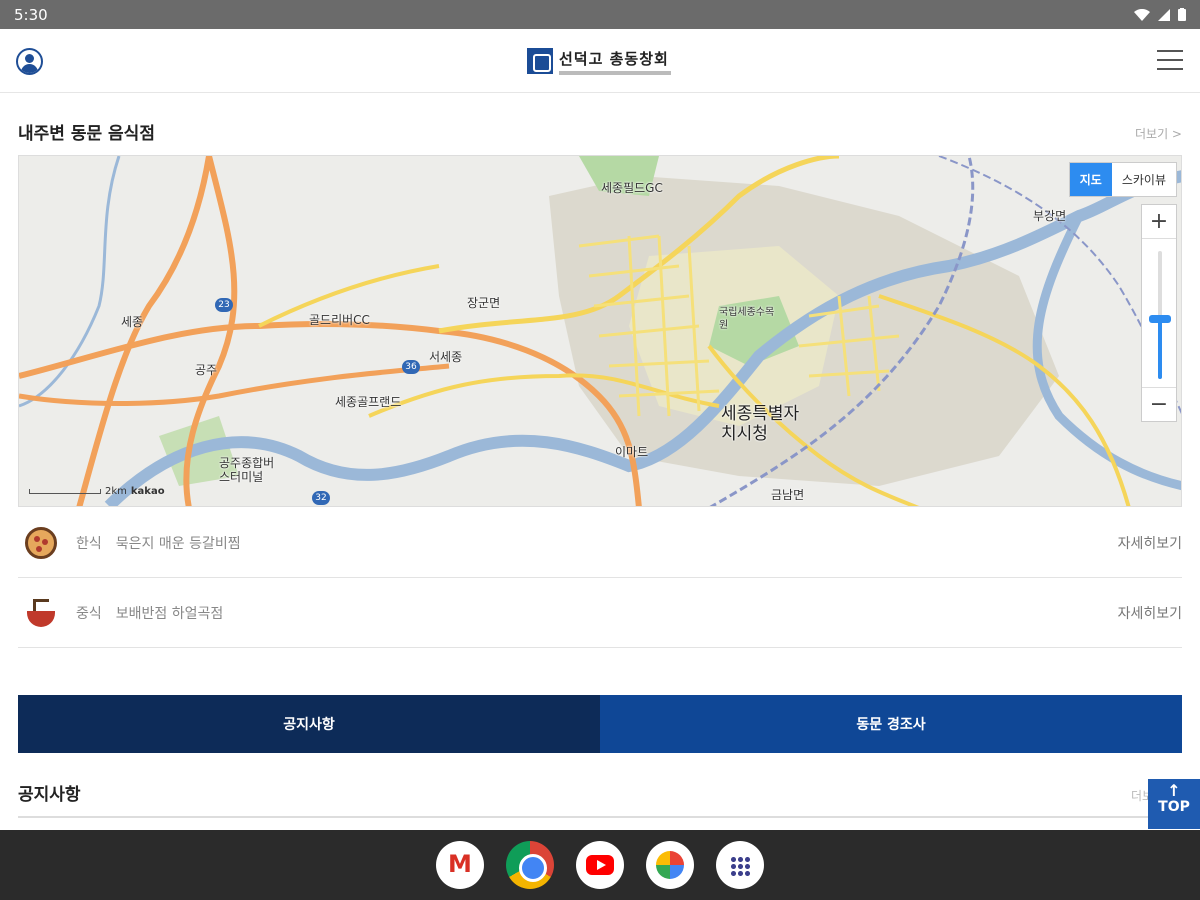  Describe the element at coordinates (31, 14) in the screenshot. I see `status-time: 5:30` at that location.